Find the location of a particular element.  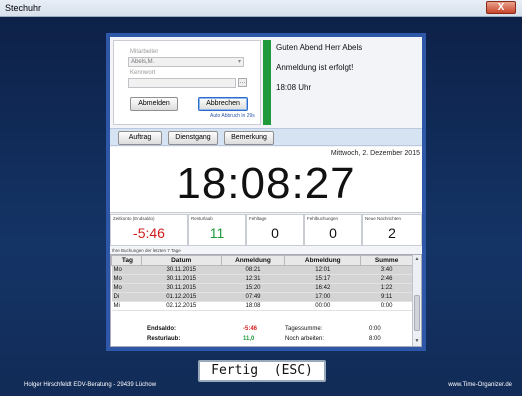

column-header: Datum is located at coordinates (181, 260).